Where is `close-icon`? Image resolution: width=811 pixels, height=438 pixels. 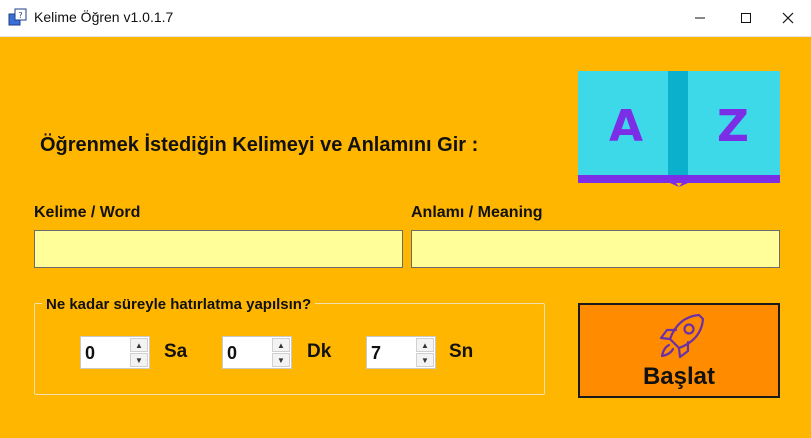 close-icon is located at coordinates (788, 18).